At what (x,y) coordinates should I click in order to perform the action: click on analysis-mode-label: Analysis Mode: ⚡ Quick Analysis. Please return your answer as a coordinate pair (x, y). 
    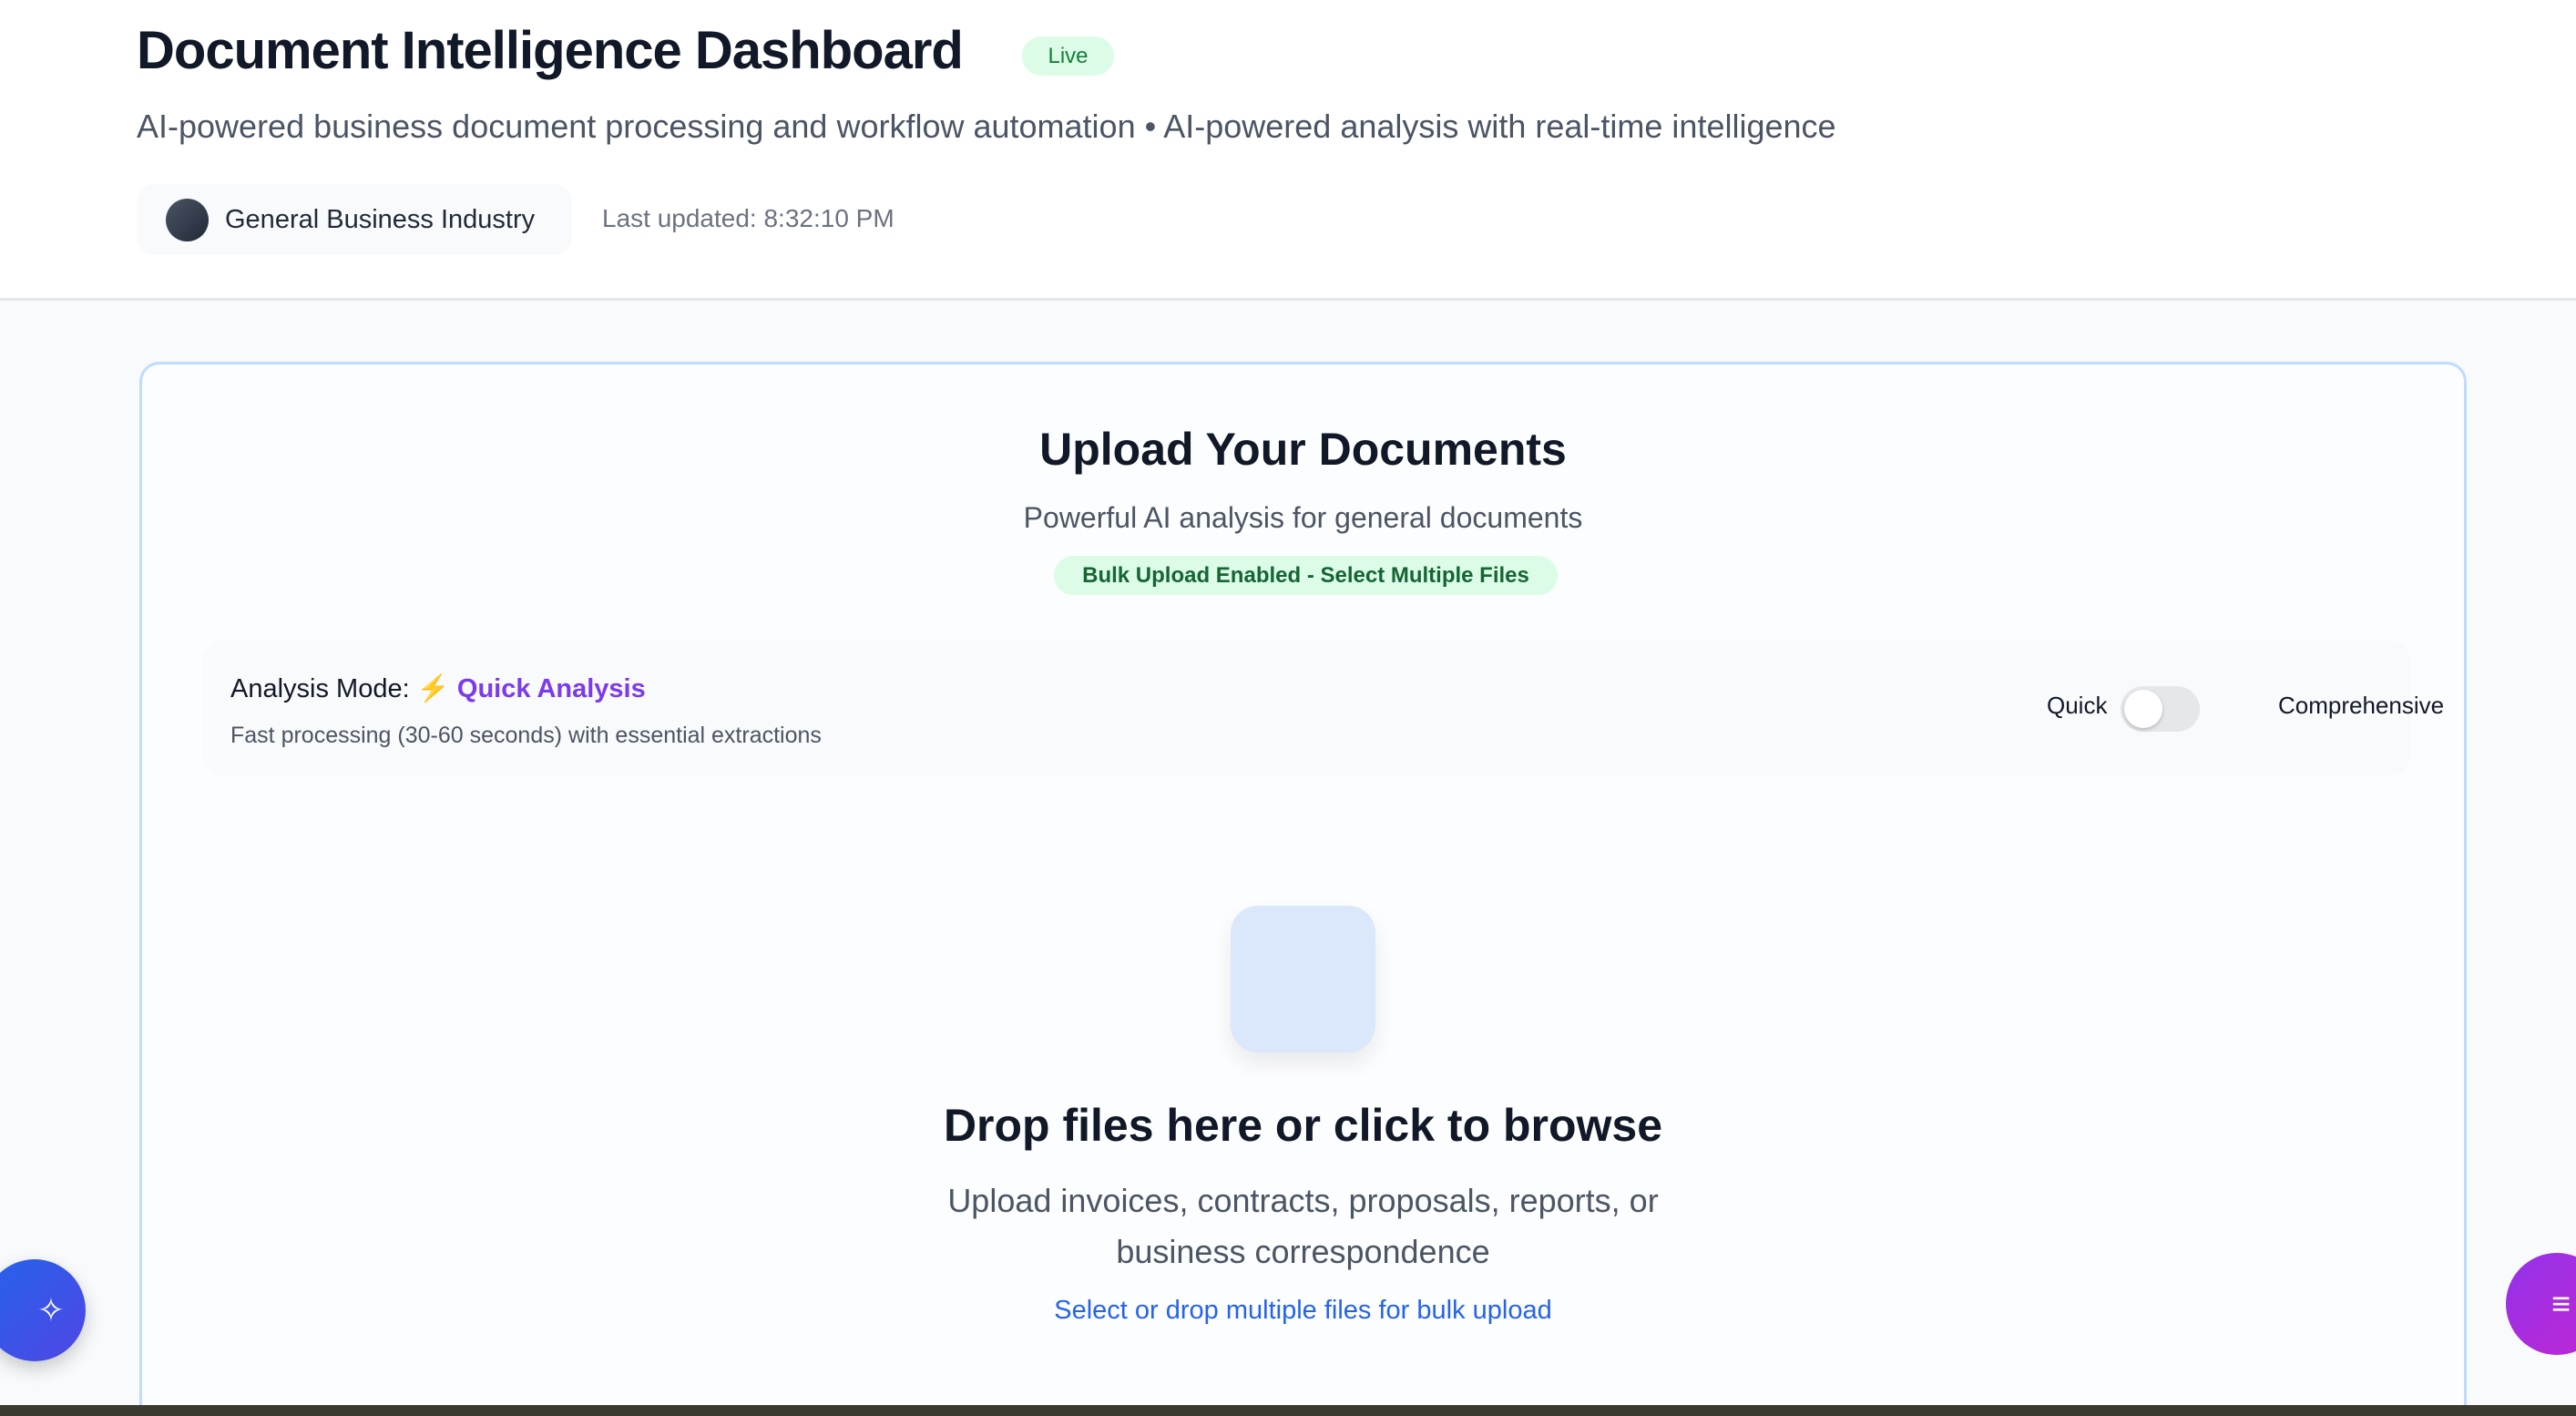
    Looking at the image, I should click on (438, 688).